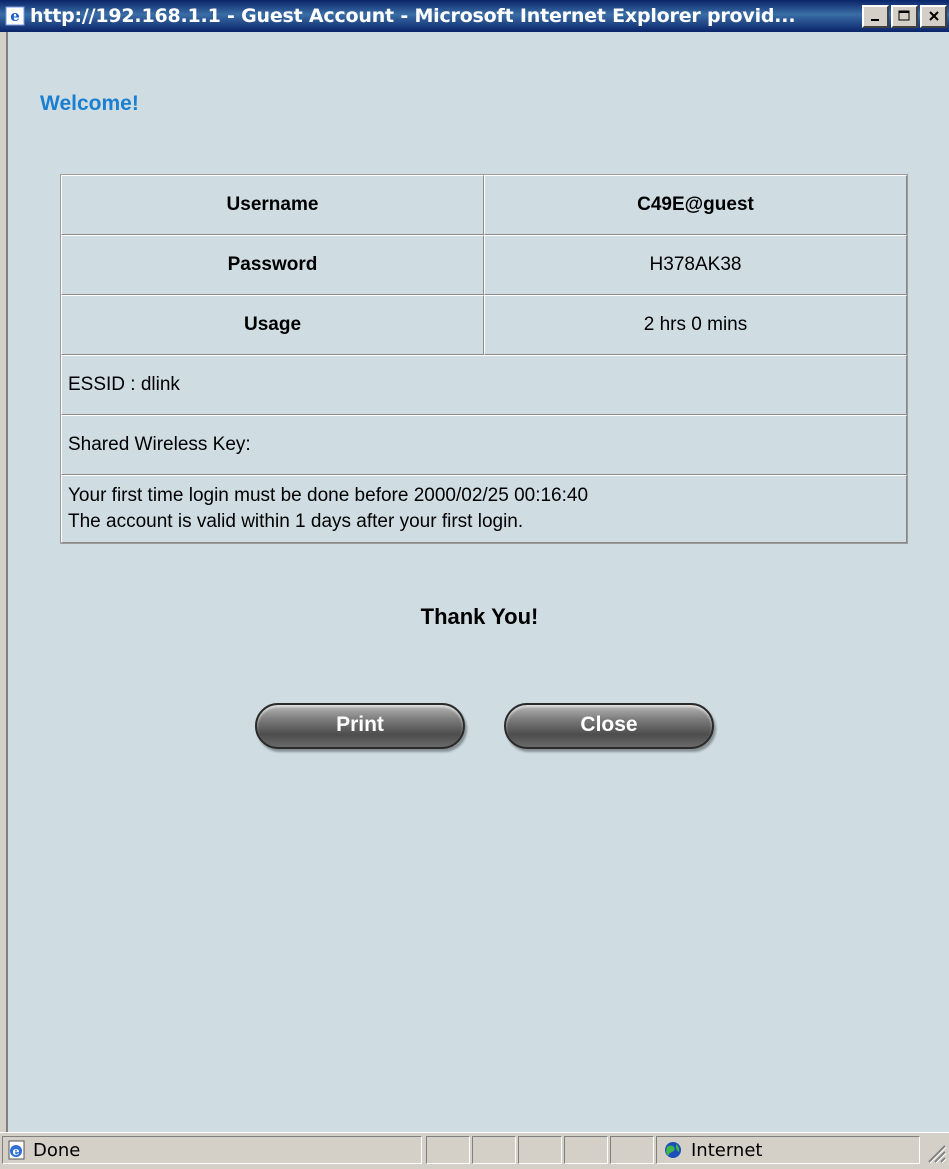 The width and height of the screenshot is (949, 1169). I want to click on zone-text: Internet, so click(727, 1150).